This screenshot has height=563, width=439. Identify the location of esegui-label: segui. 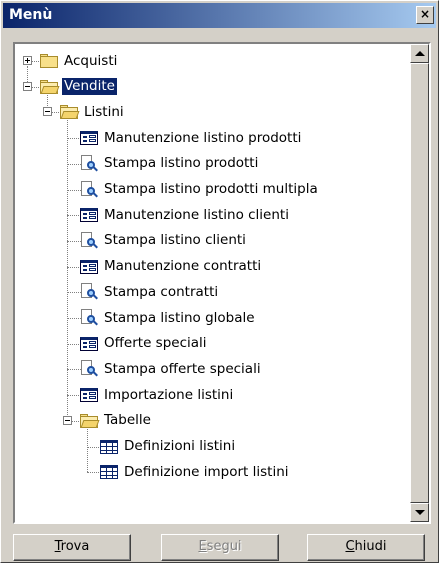
(224, 546).